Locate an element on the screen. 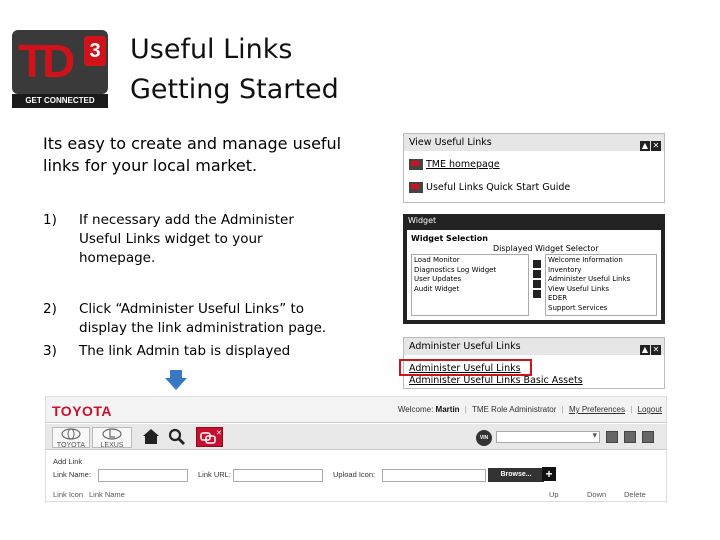 The image size is (720, 540). move-down-icon is located at coordinates (537, 294).